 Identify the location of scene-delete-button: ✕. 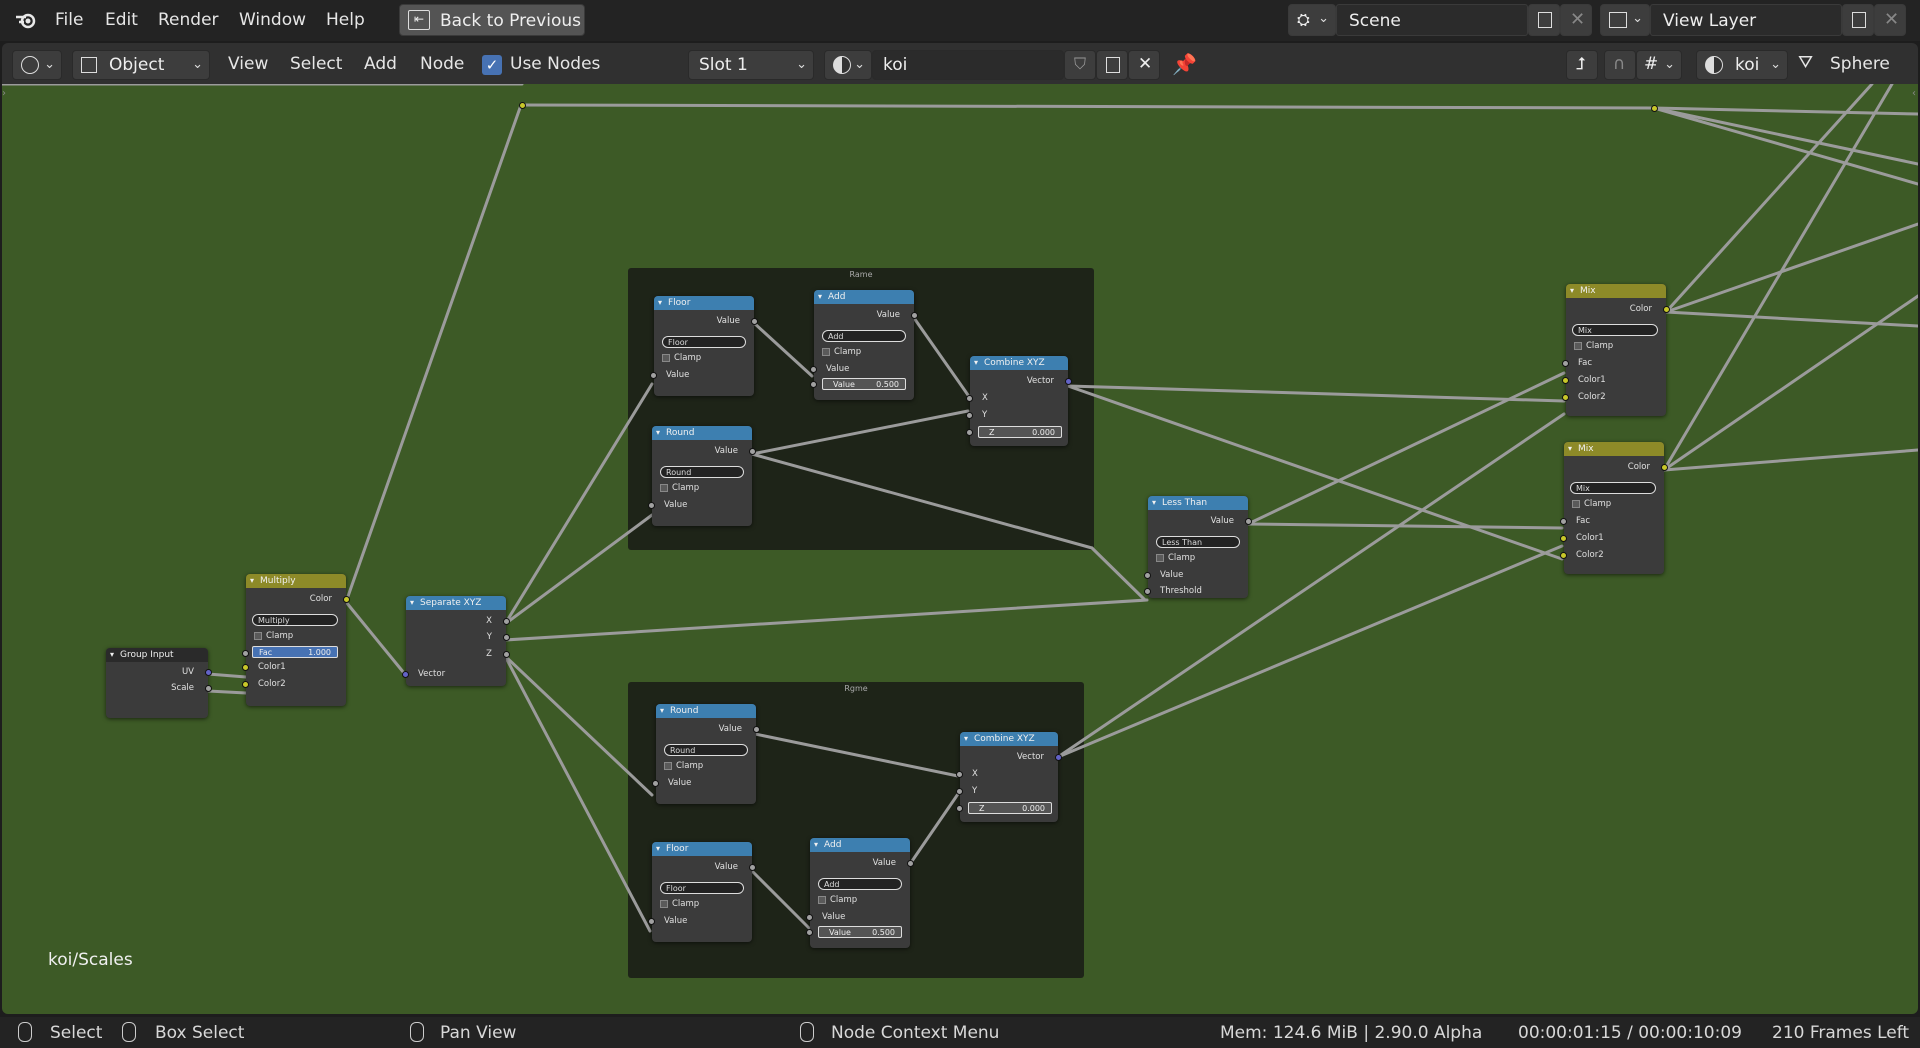
(1576, 20).